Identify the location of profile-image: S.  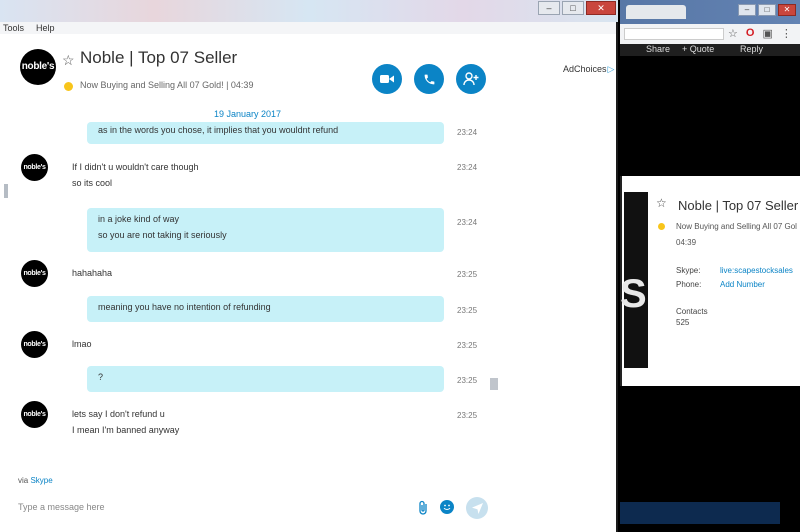
(634, 280).